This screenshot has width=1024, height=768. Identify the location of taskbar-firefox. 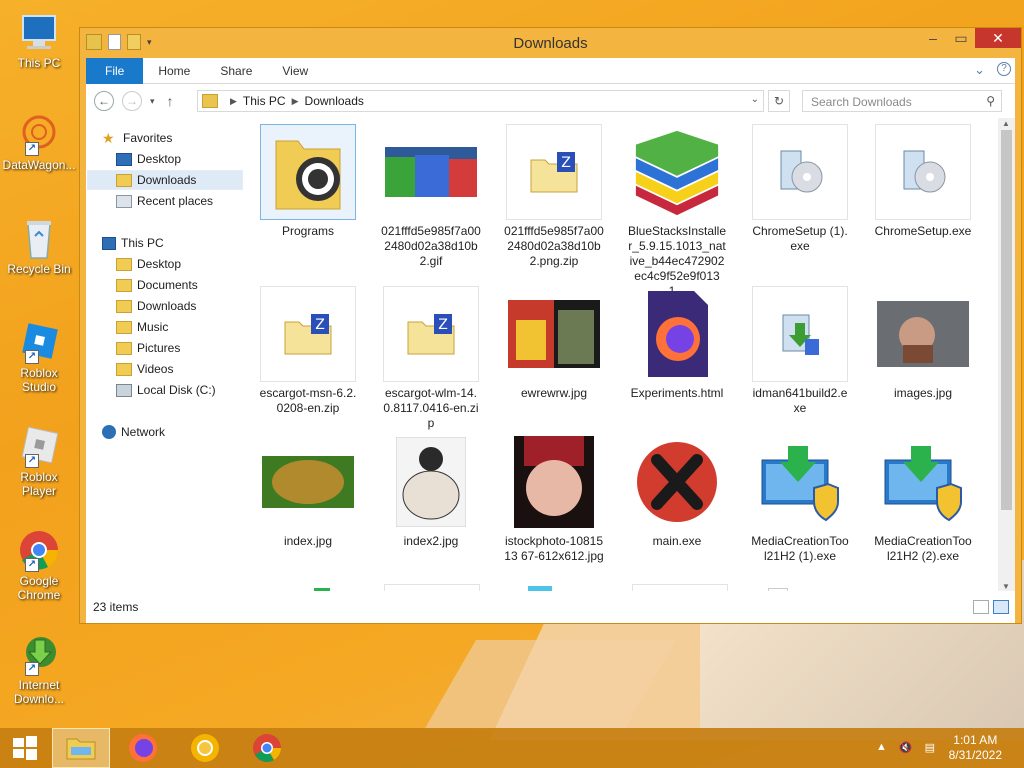
(143, 748).